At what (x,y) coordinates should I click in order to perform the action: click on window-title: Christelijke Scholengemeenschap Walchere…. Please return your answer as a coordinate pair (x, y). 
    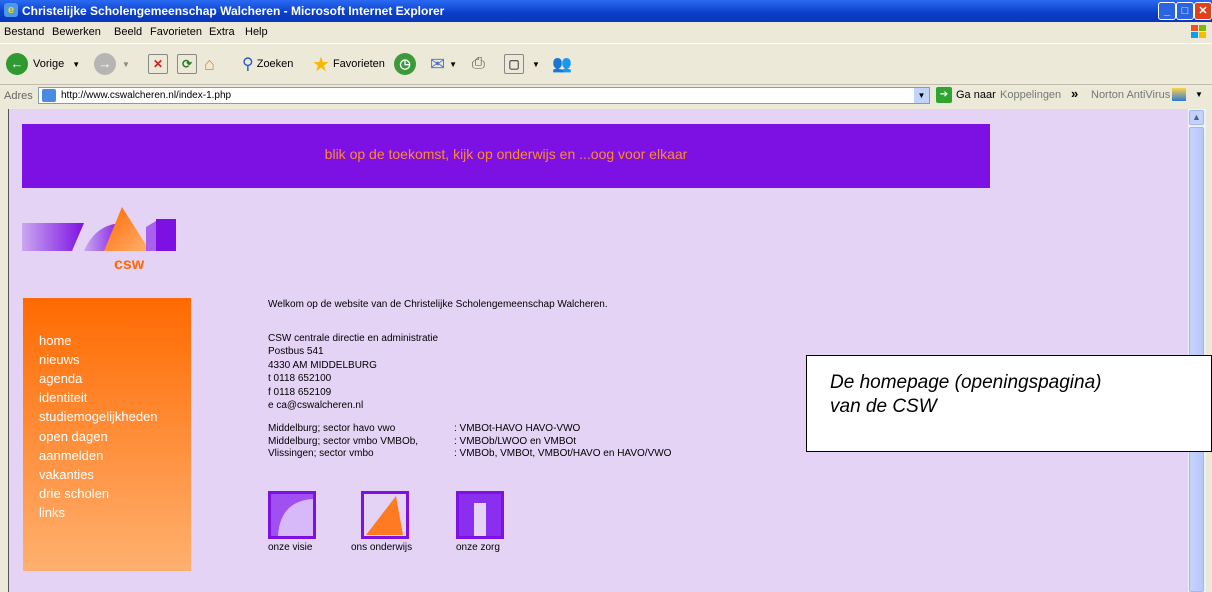
    Looking at the image, I should click on (233, 11).